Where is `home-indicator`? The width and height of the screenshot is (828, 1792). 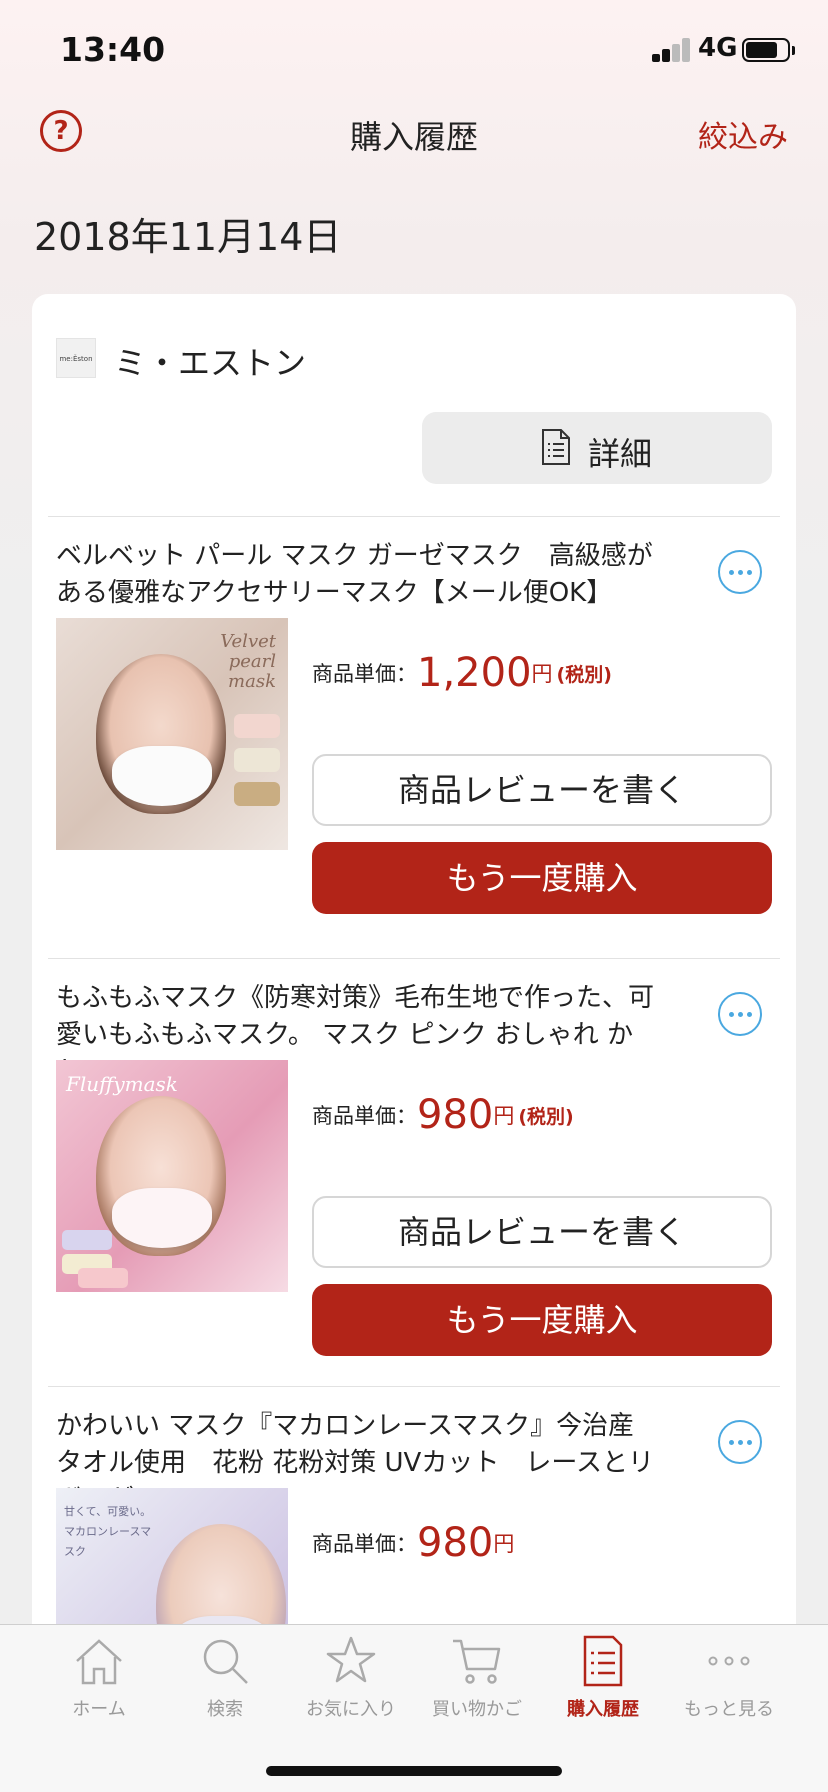
home-indicator is located at coordinates (414, 1771).